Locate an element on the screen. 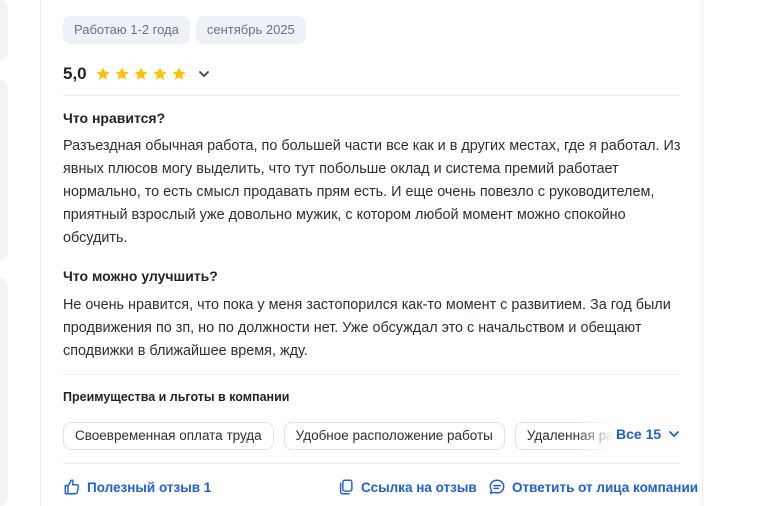 The height and width of the screenshot is (506, 768). rating-value: 5,0 is located at coordinates (75, 73).